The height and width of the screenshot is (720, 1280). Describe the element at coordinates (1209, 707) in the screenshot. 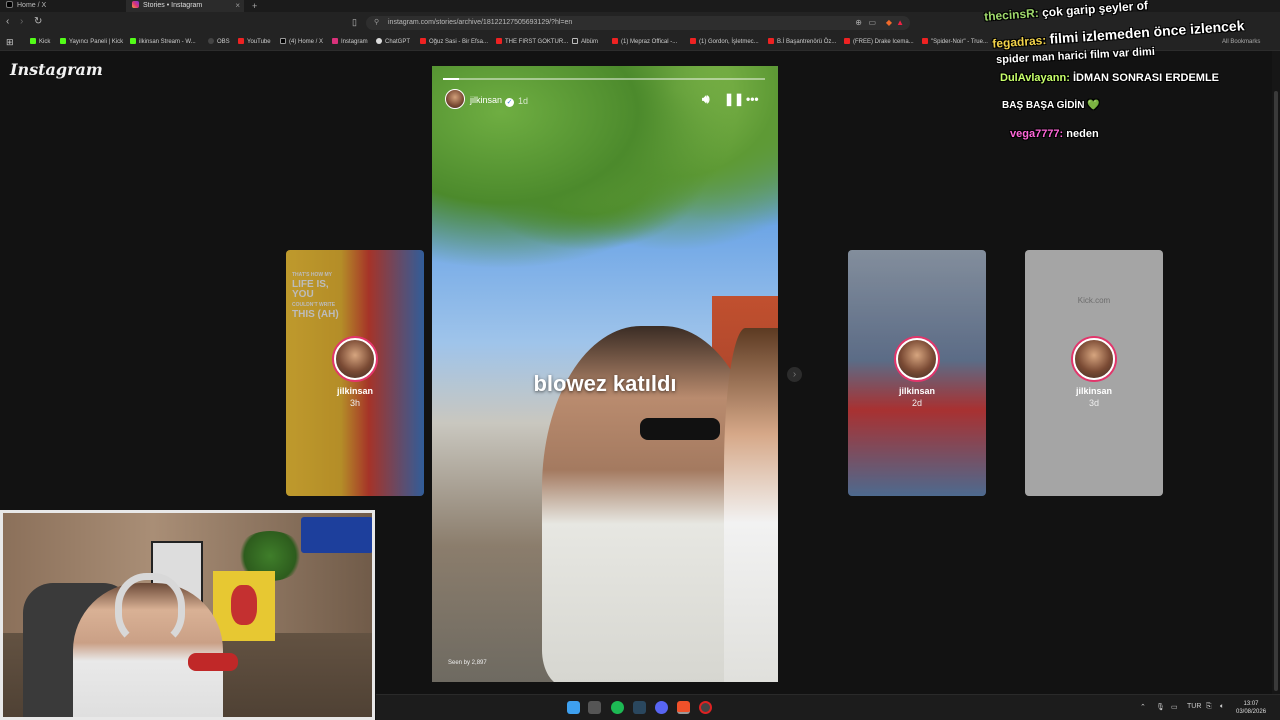

I see `network-icon: ⎘` at that location.